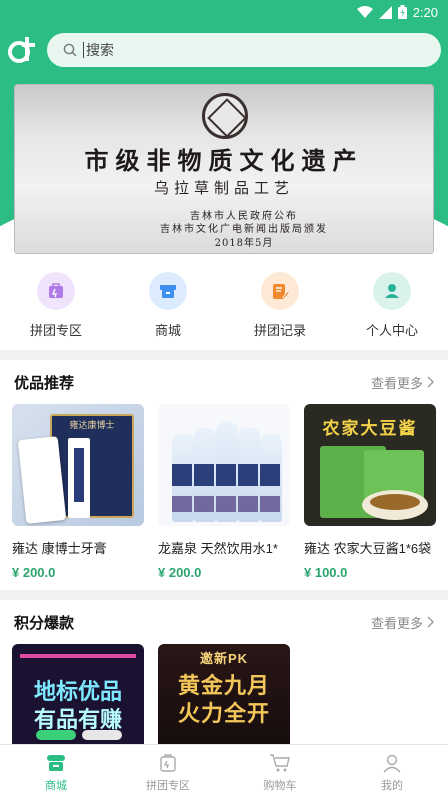 The height and width of the screenshot is (800, 448). What do you see at coordinates (392, 786) in the screenshot?
I see `tab-label: 我的` at bounding box center [392, 786].